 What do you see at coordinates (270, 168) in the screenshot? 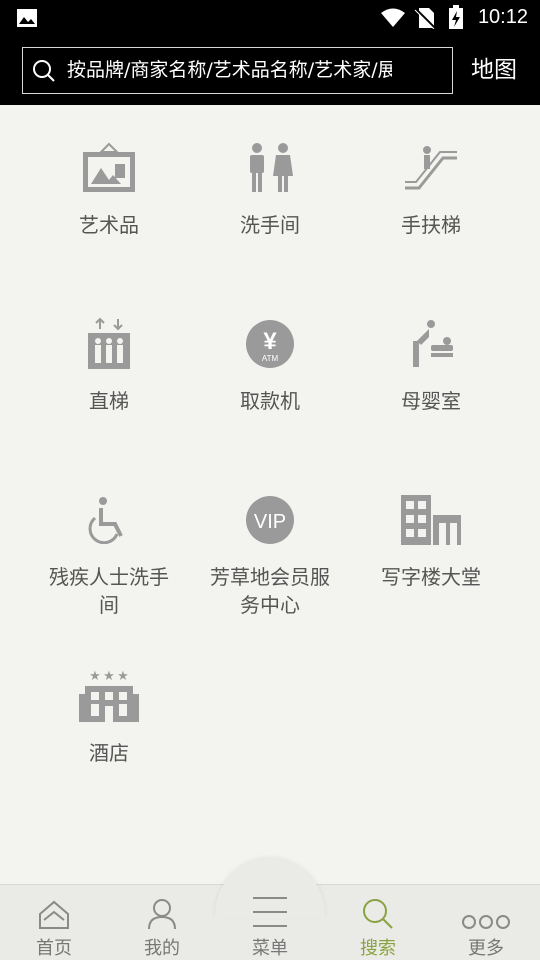
I see `restroom-icon` at bounding box center [270, 168].